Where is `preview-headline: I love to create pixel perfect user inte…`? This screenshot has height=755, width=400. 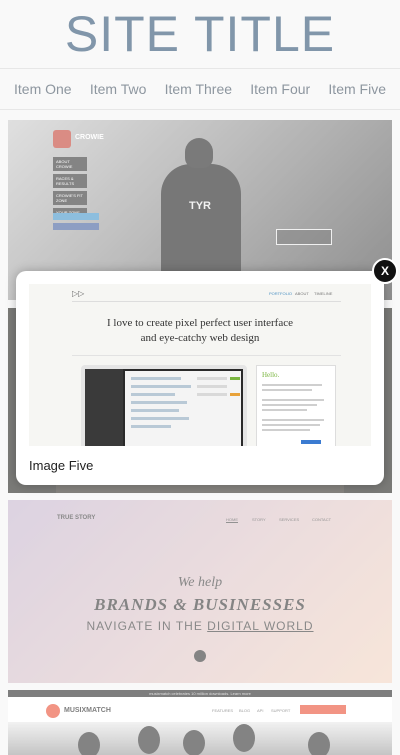 preview-headline: I love to create pixel perfect user inte… is located at coordinates (200, 331).